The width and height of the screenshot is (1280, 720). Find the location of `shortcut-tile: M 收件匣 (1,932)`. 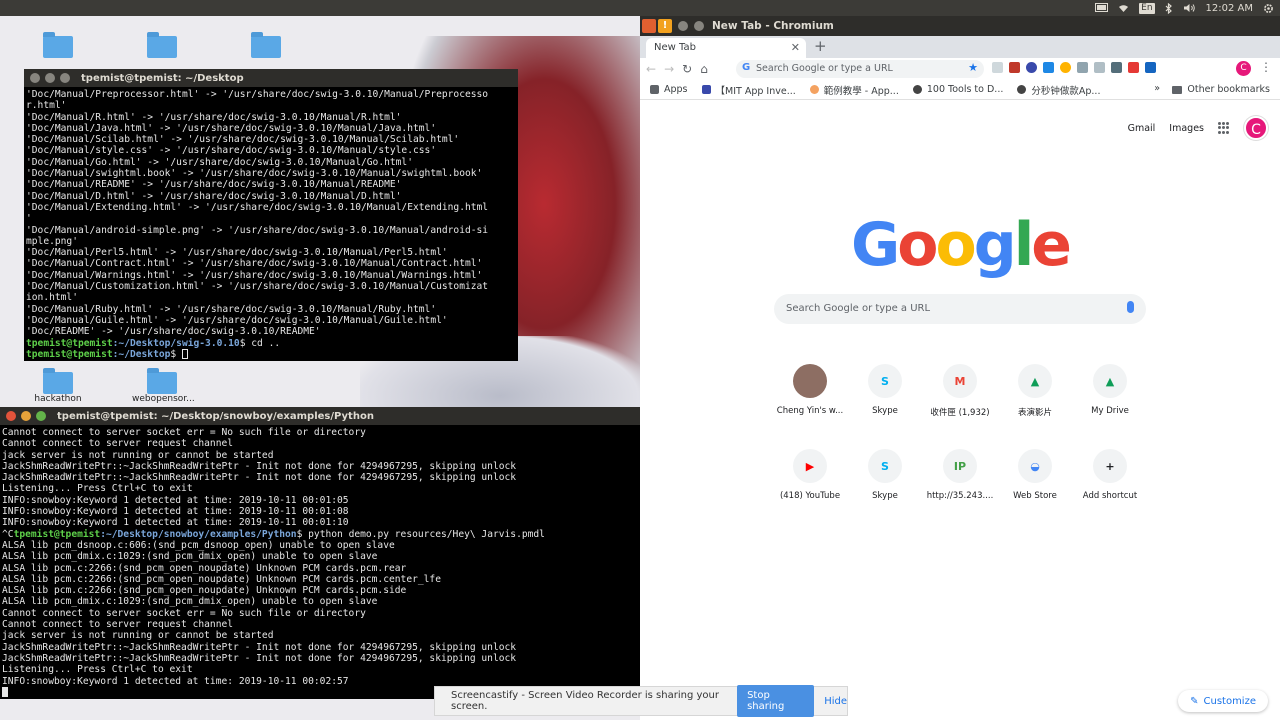

shortcut-tile: M 收件匣 (1,932) is located at coordinates (960, 391).